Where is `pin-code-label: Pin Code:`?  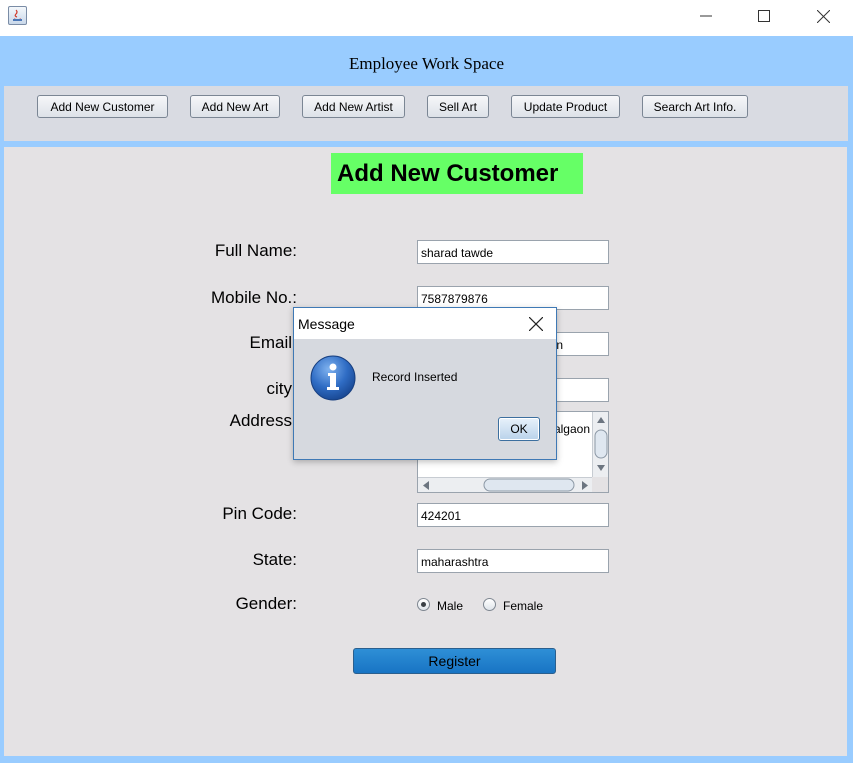
pin-code-label: Pin Code: is located at coordinates (259, 513).